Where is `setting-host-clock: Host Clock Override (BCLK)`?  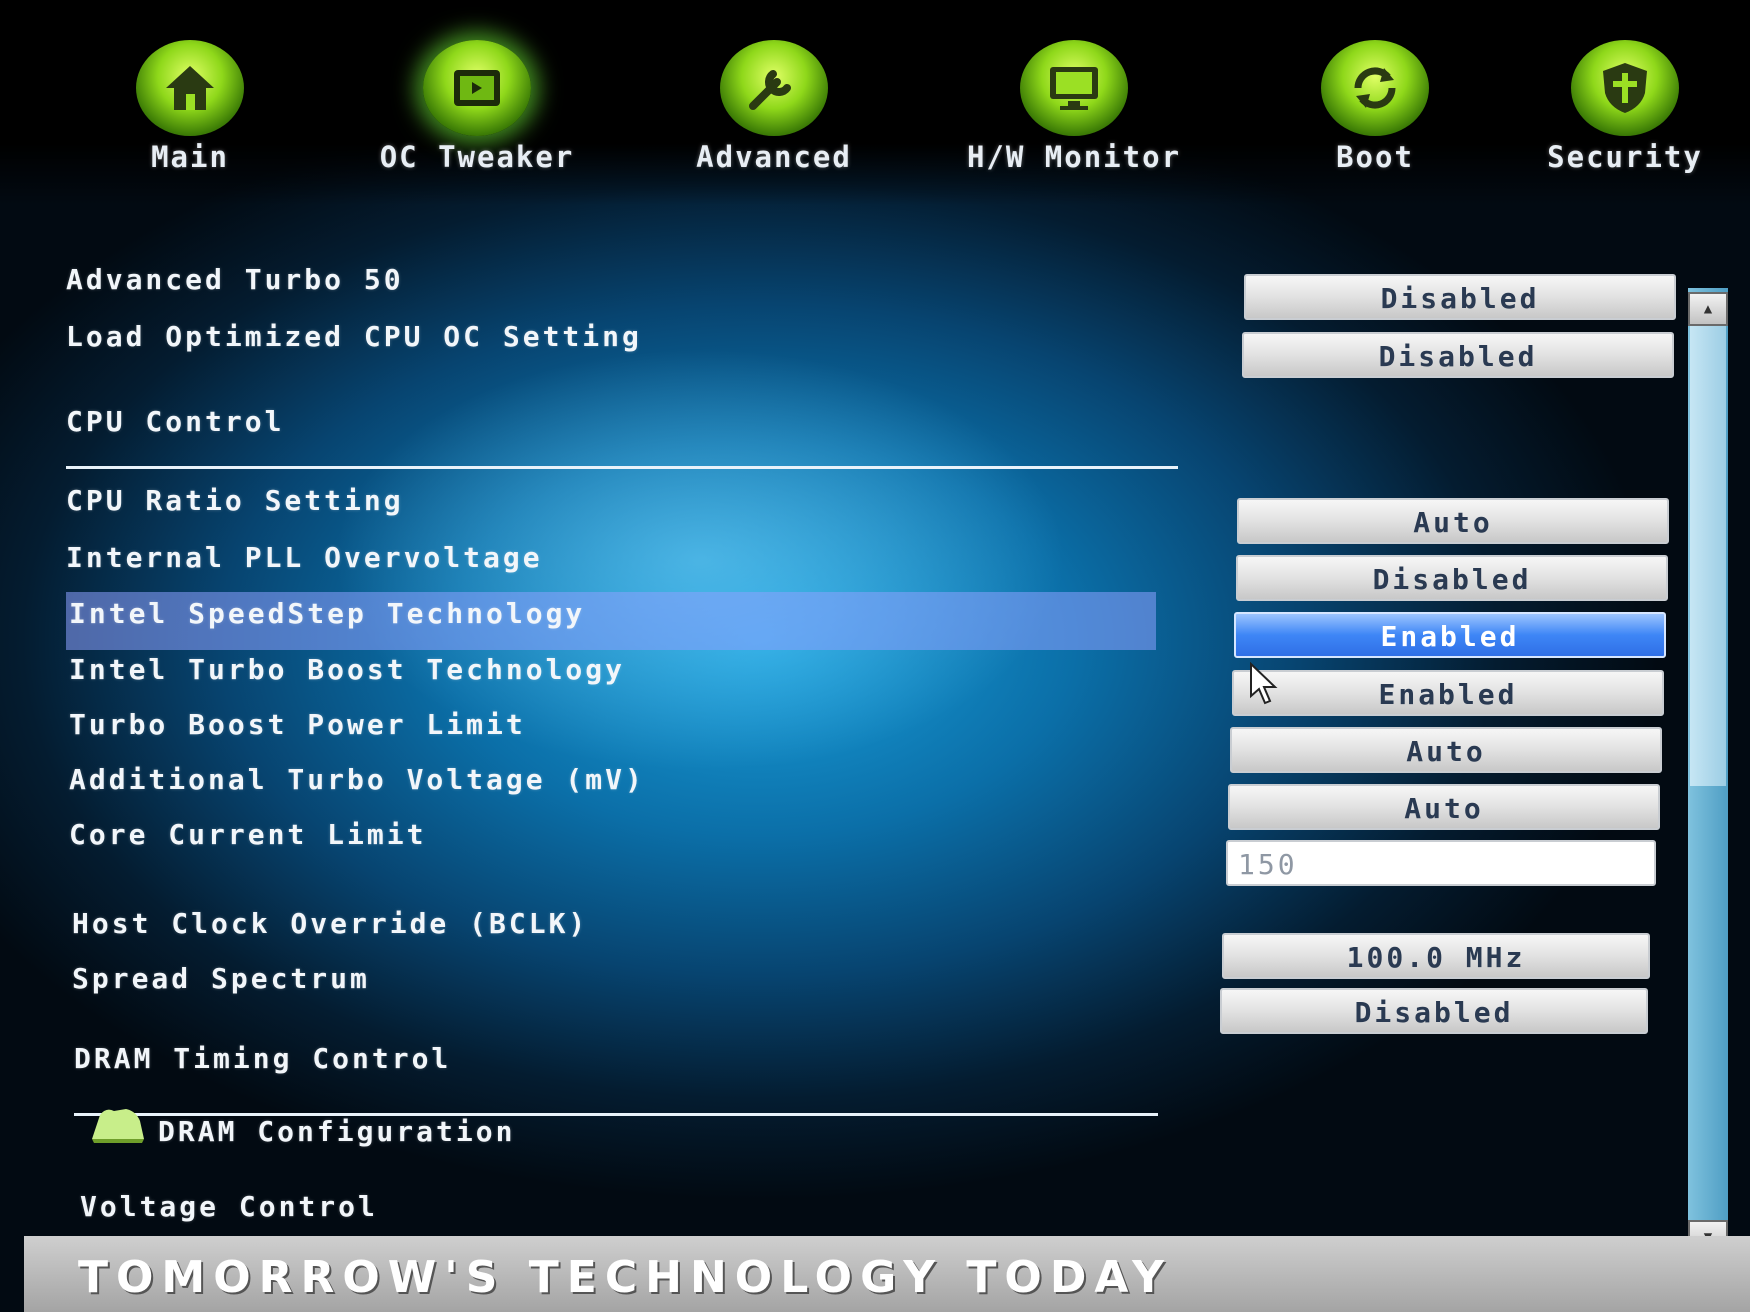 setting-host-clock: Host Clock Override (BCLK) is located at coordinates (330, 923).